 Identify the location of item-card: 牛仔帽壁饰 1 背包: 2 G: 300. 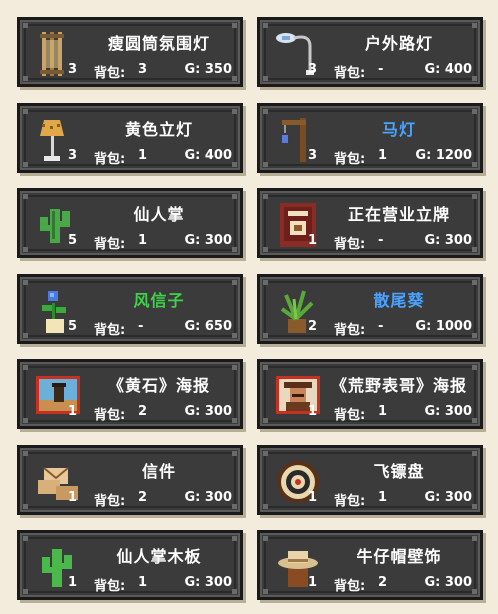
(370, 565).